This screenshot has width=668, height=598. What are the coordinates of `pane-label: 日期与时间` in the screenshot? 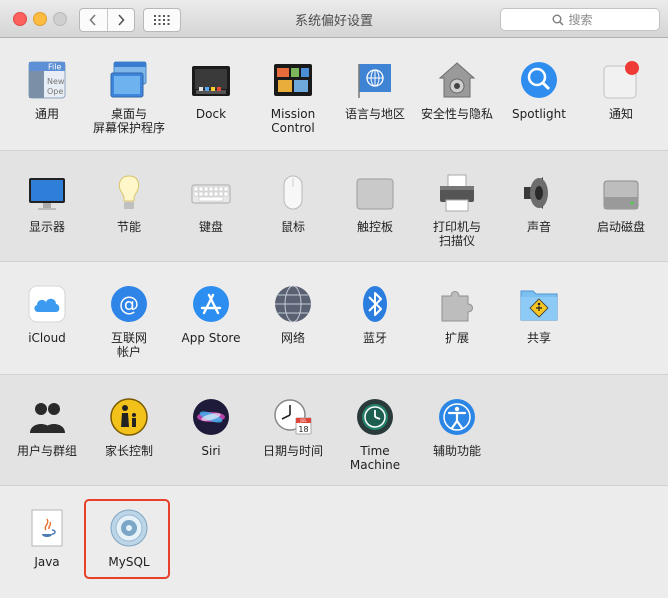 It's located at (292, 451).